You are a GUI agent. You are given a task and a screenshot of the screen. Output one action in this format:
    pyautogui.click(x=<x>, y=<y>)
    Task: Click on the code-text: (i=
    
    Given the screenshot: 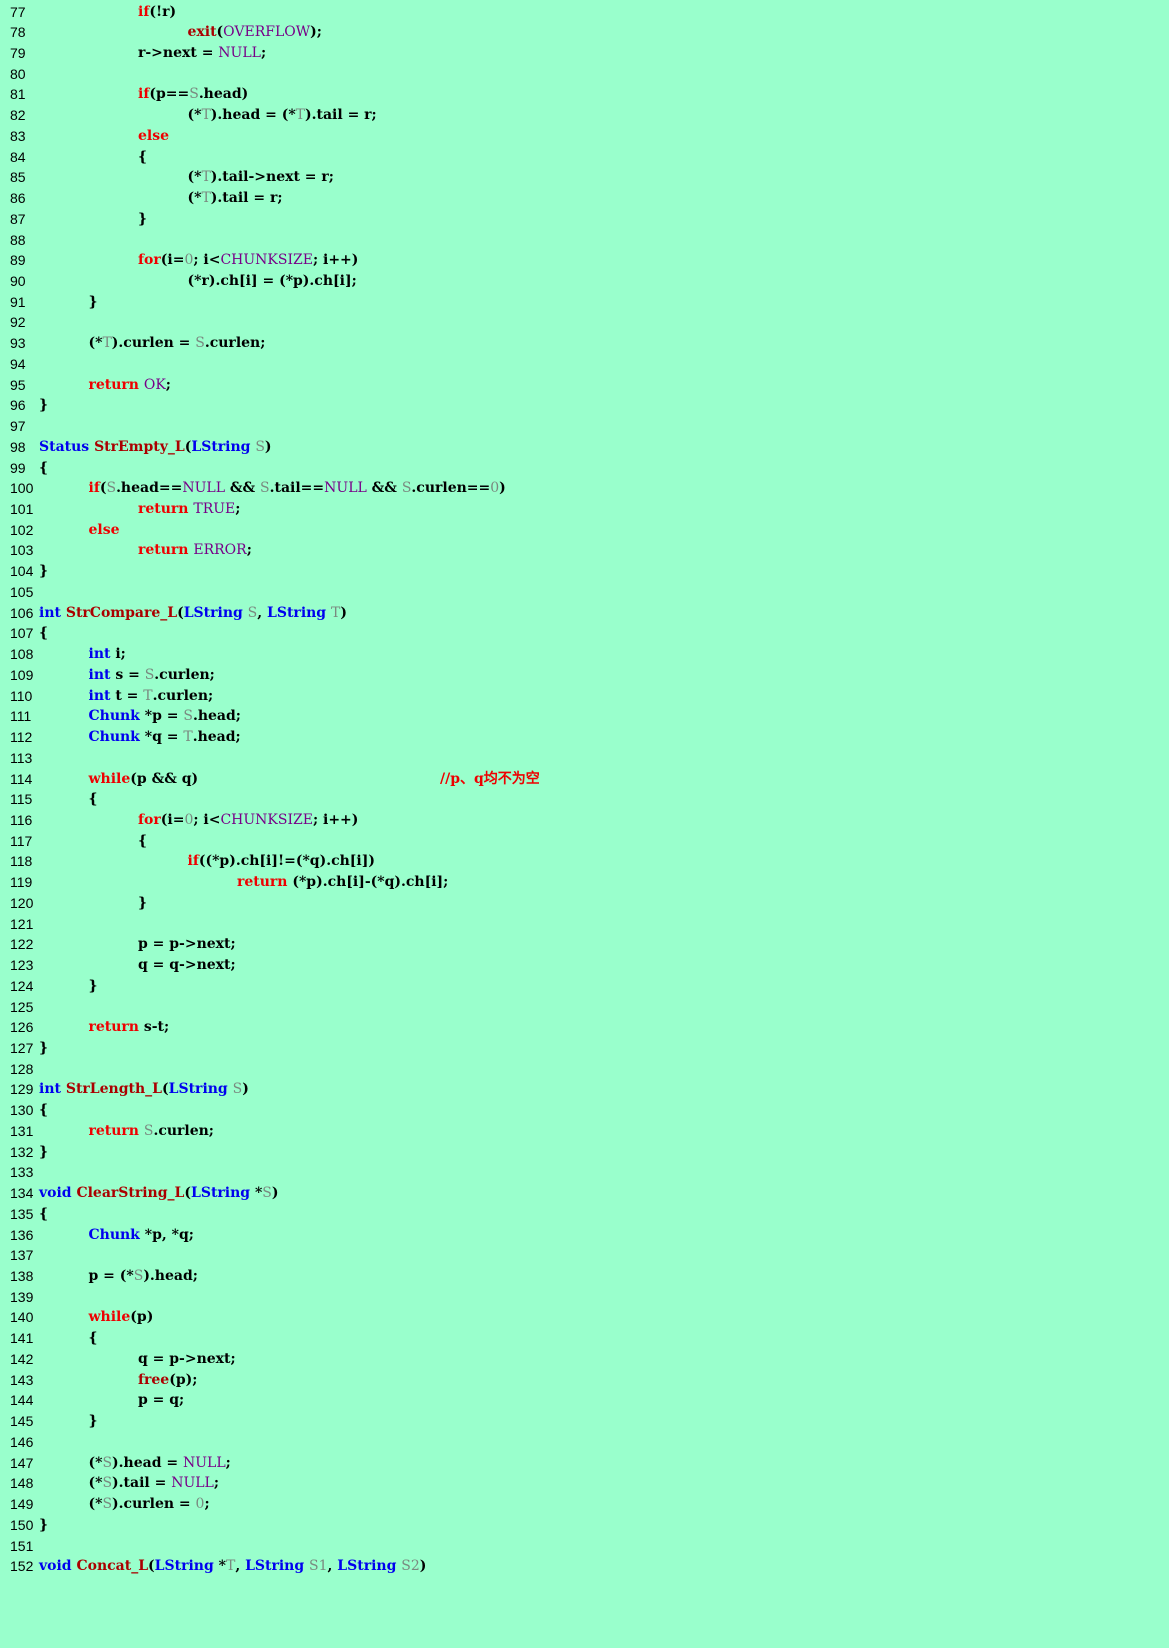 What is the action you would take?
    pyautogui.click(x=172, y=819)
    